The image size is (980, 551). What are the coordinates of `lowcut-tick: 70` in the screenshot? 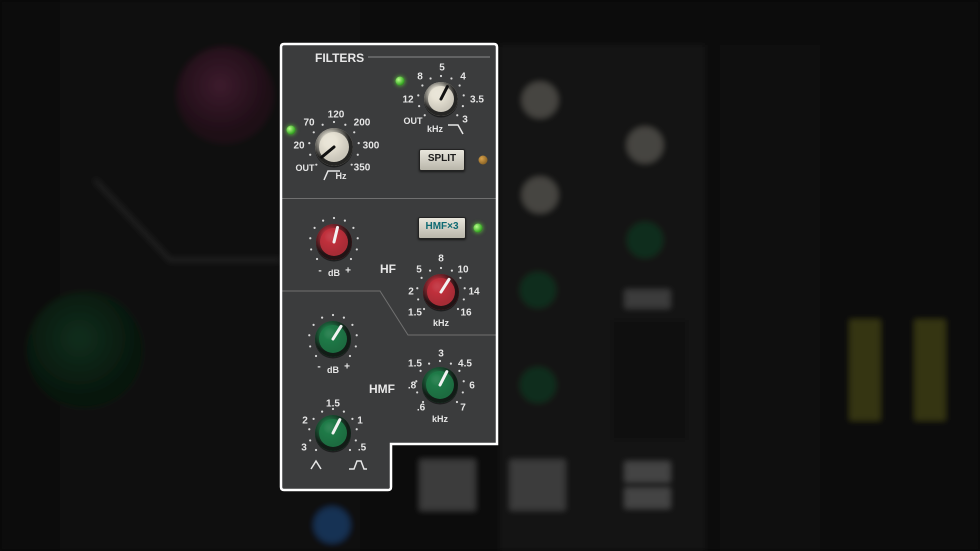 It's located at (309, 123).